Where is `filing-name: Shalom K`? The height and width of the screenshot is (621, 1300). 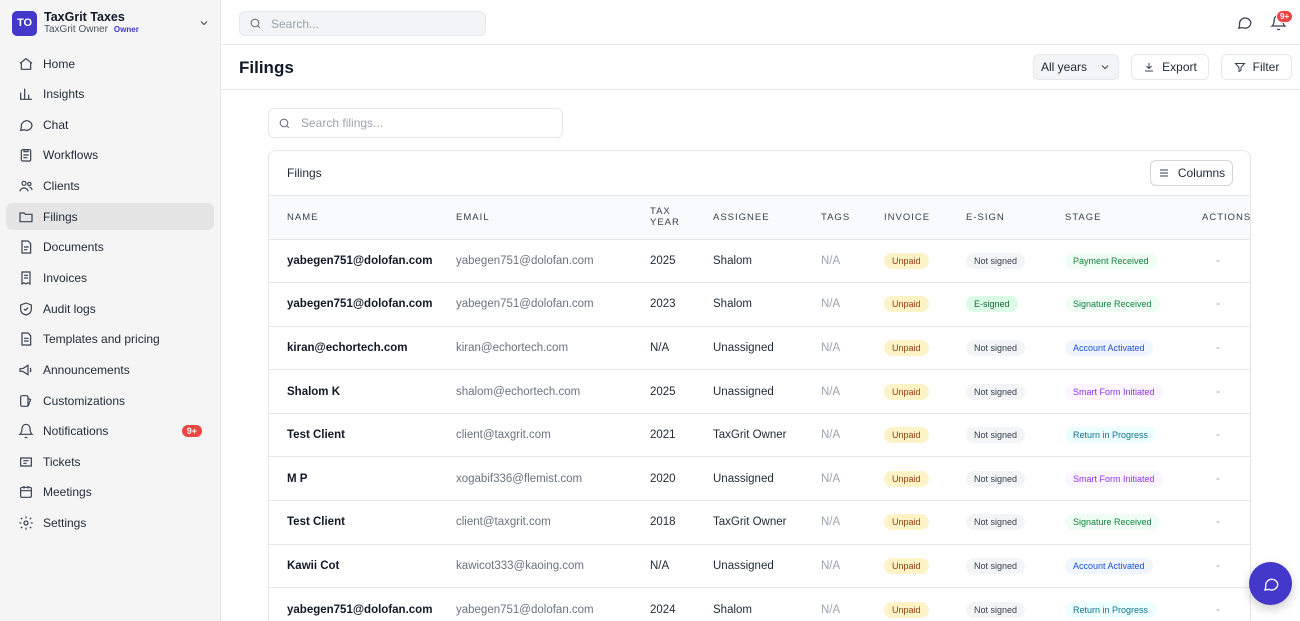 filing-name: Shalom K is located at coordinates (353, 391).